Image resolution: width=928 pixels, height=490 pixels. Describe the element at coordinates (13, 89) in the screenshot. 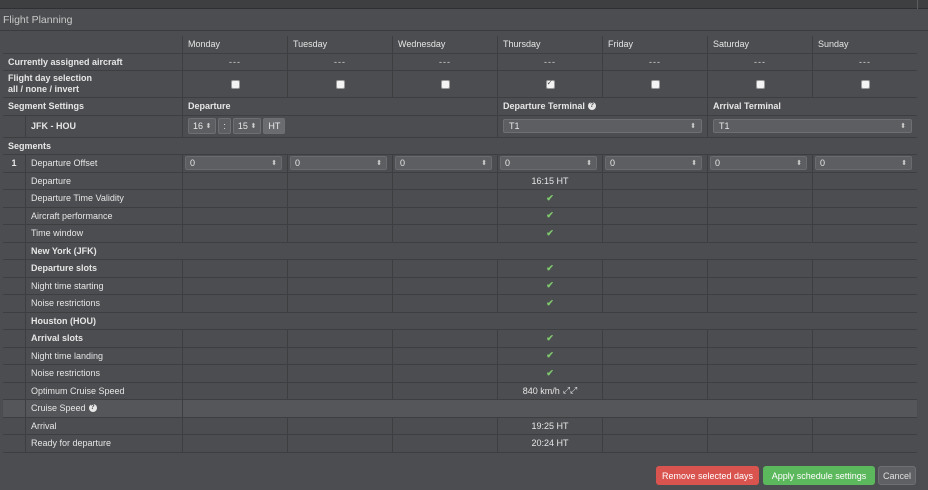

I see `select-all-link: all` at that location.